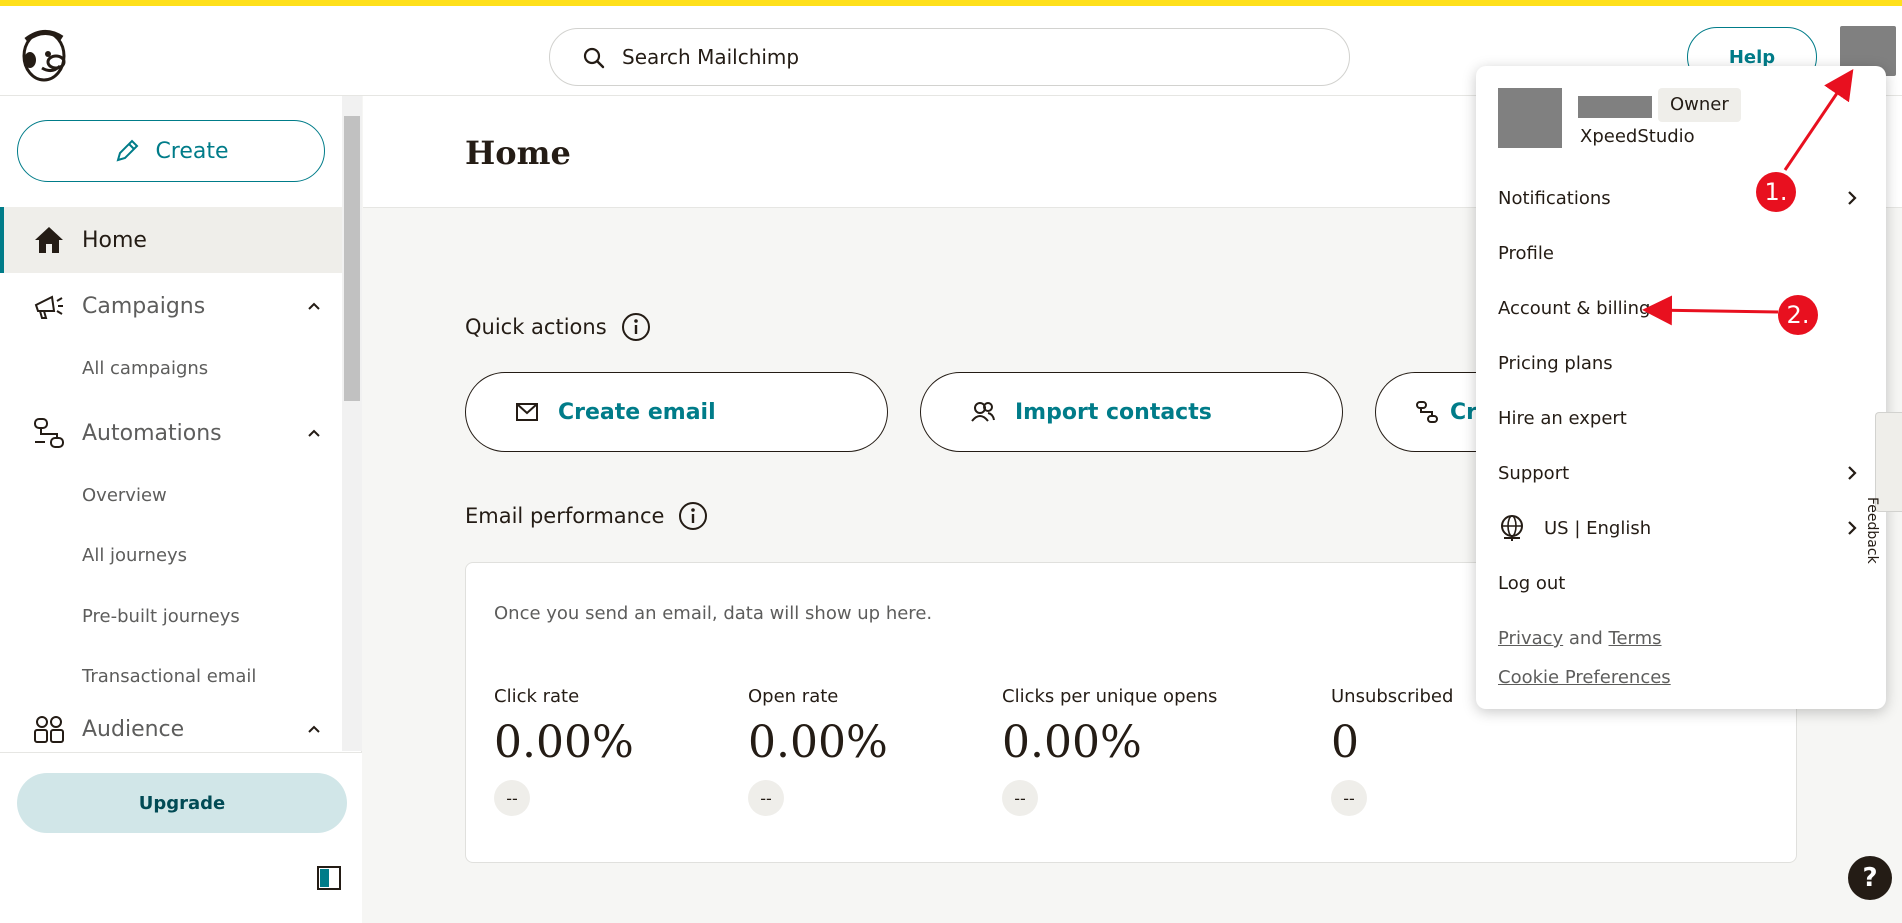  What do you see at coordinates (565, 516) in the screenshot?
I see `email-performance-title: Email performance` at bounding box center [565, 516].